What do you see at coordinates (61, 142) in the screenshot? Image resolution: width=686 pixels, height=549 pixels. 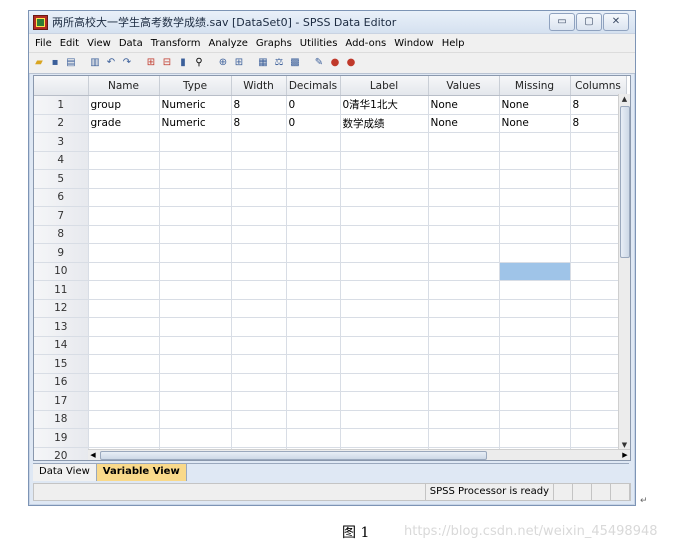 I see `row-number: 3` at bounding box center [61, 142].